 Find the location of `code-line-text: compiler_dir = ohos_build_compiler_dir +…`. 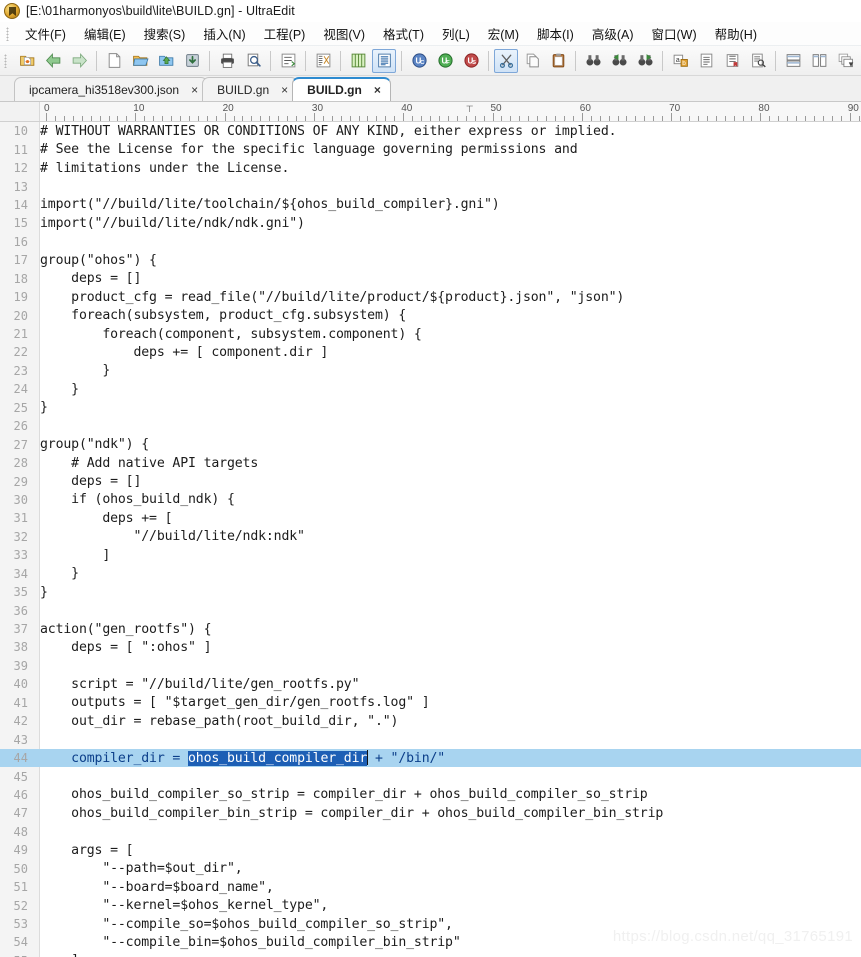

code-line-text: compiler_dir = ohos_build_compiler_dir +… is located at coordinates (447, 758).